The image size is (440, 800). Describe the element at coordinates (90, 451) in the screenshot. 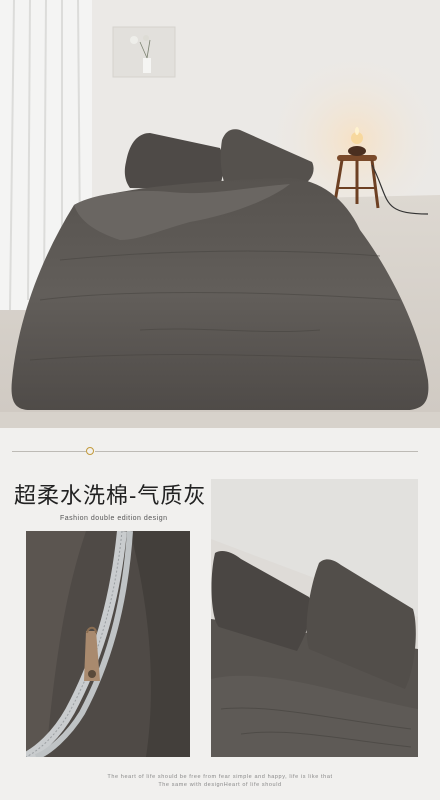

I see `divider-dot-icon` at that location.